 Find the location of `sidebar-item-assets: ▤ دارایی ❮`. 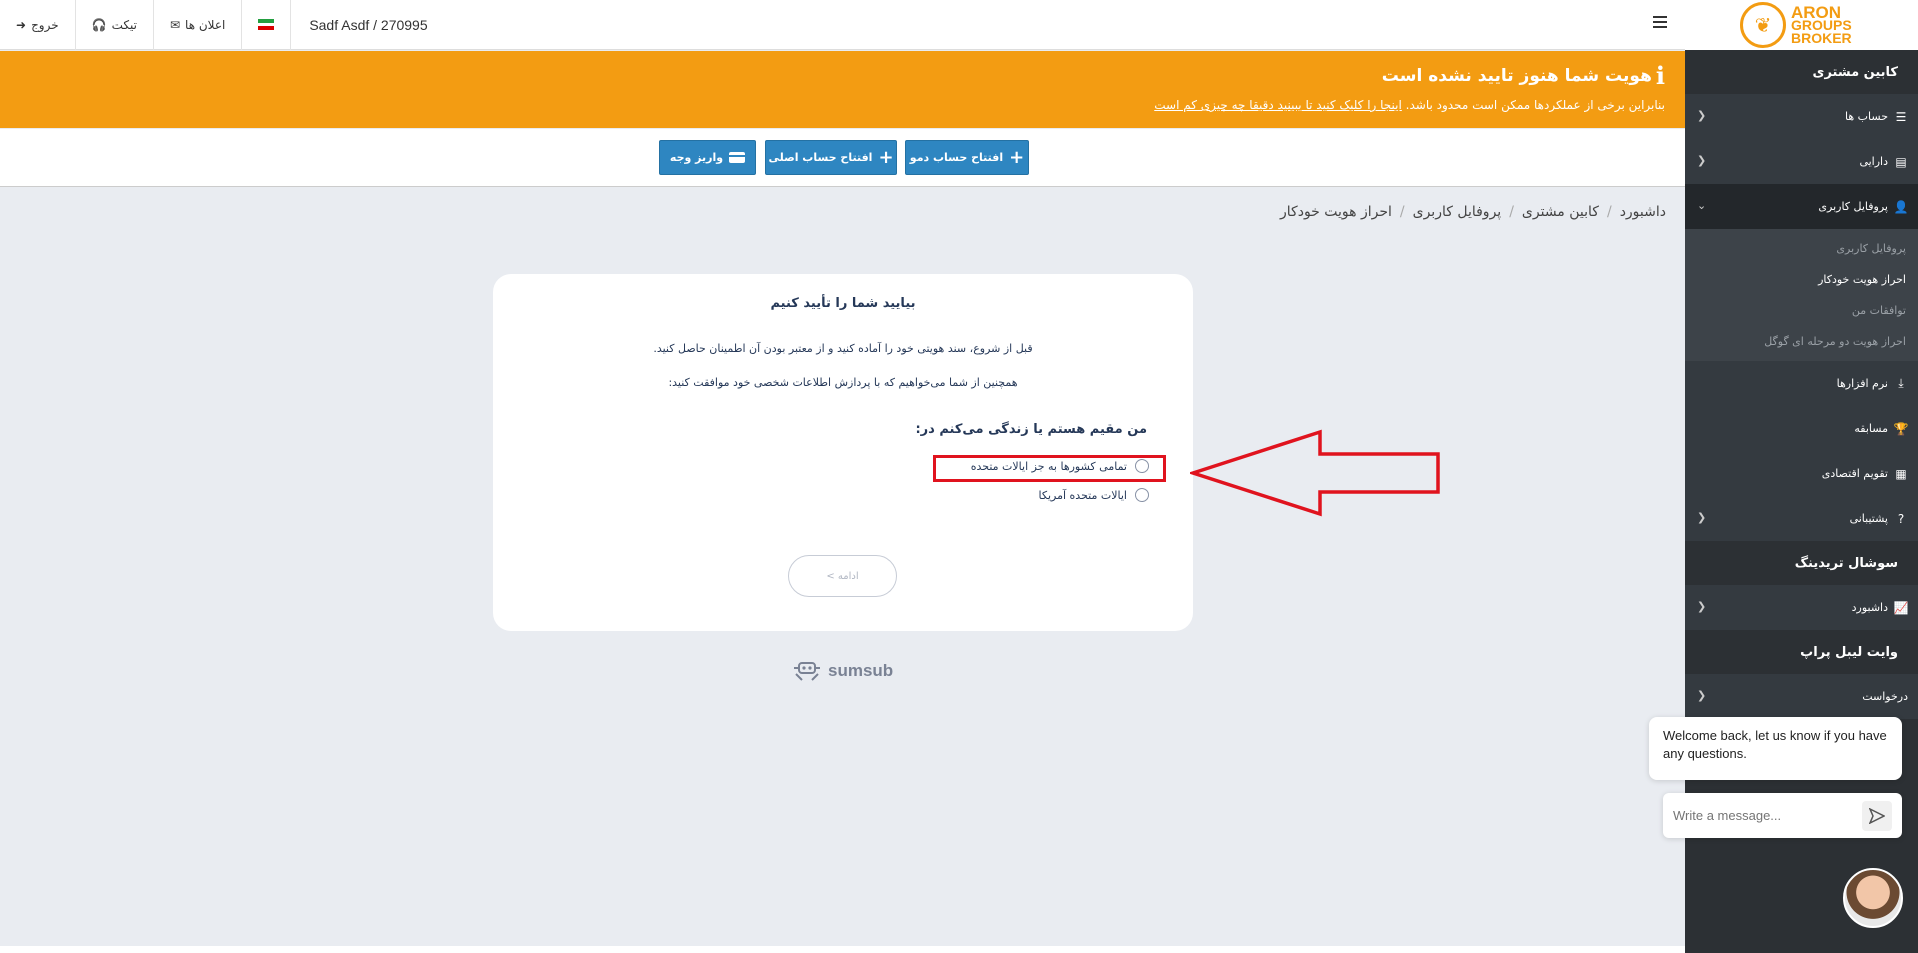

sidebar-item-assets: ▤ دارایی ❮ is located at coordinates (1801, 161).